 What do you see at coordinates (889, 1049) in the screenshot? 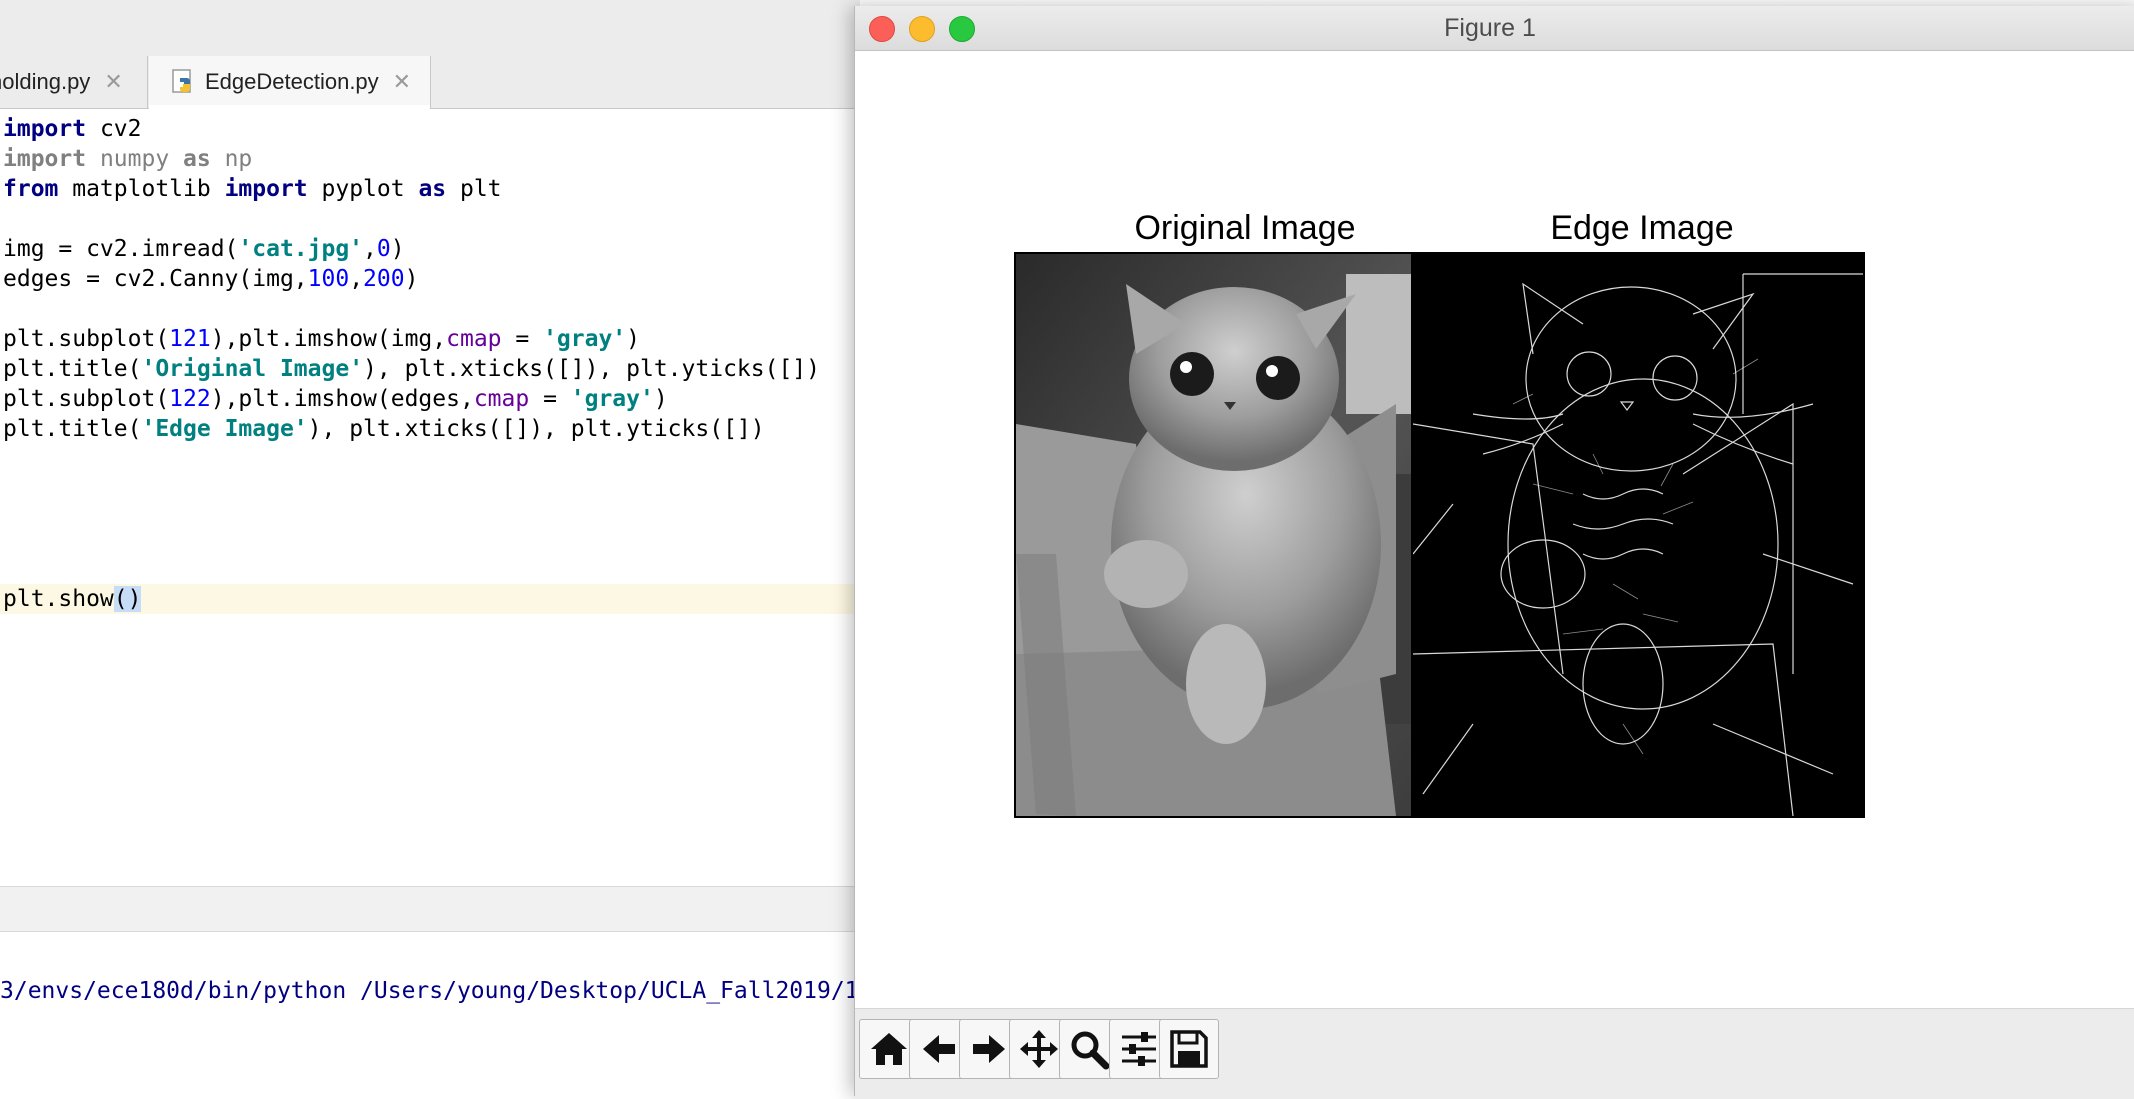
I see `home-icon` at bounding box center [889, 1049].